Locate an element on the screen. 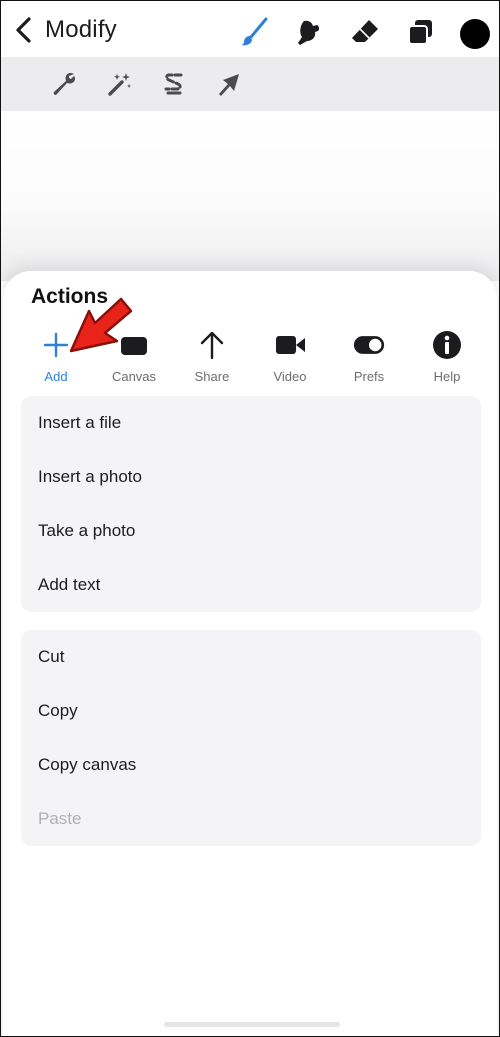 The height and width of the screenshot is (1037, 500). paste-item: Paste is located at coordinates (251, 819).